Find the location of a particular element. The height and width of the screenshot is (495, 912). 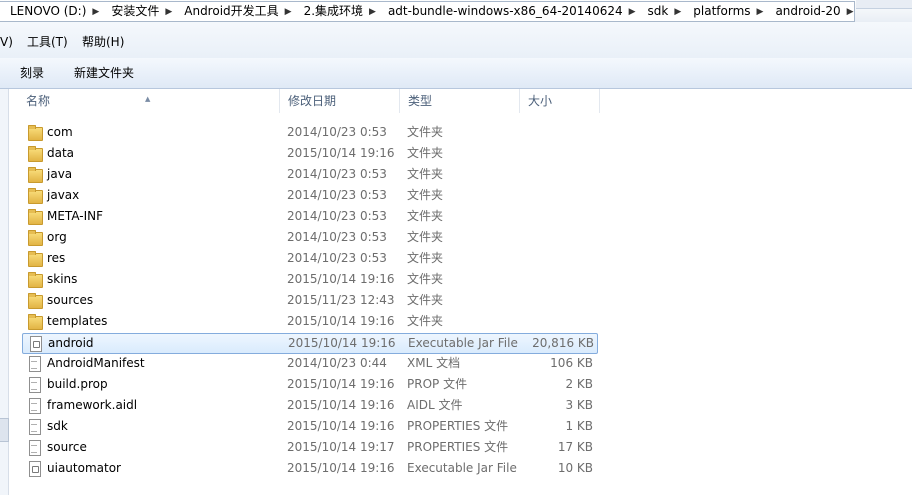

file-name: org is located at coordinates (57, 237).